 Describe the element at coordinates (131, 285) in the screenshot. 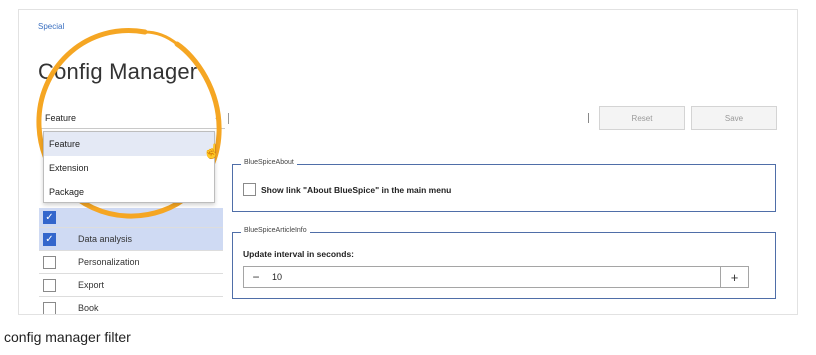

I see `feature-row: Export` at that location.